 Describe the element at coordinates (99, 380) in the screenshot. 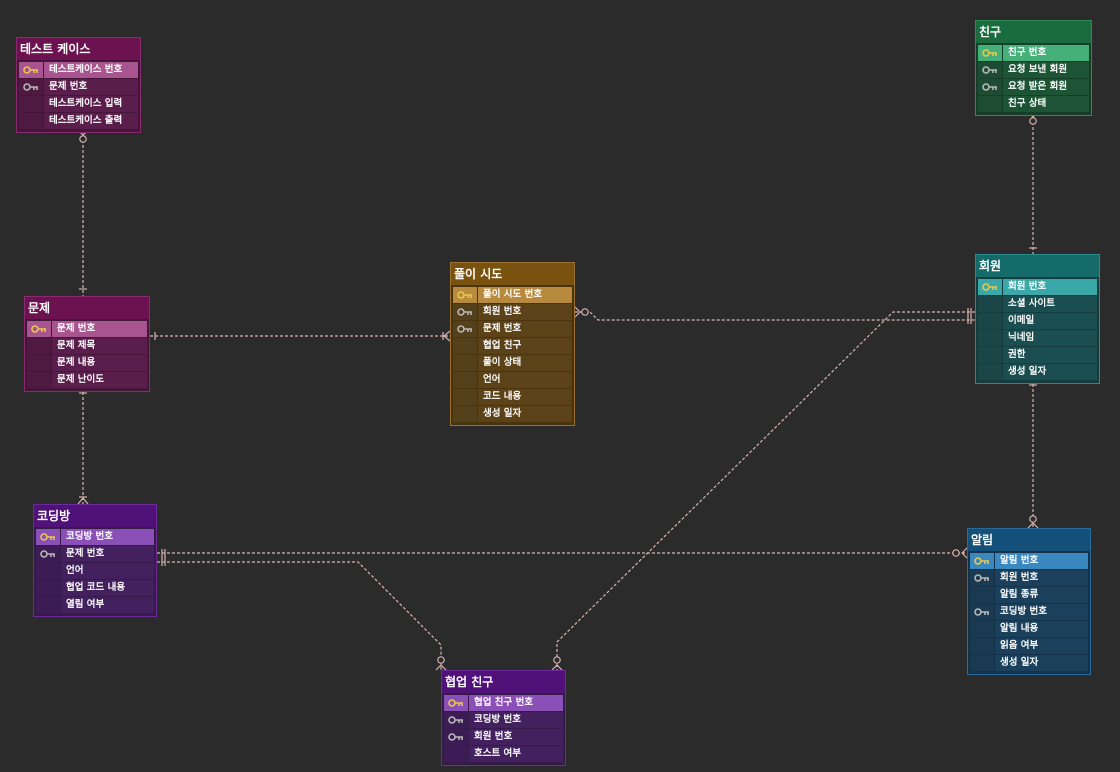

I see `column-label: 문제 난이도` at that location.